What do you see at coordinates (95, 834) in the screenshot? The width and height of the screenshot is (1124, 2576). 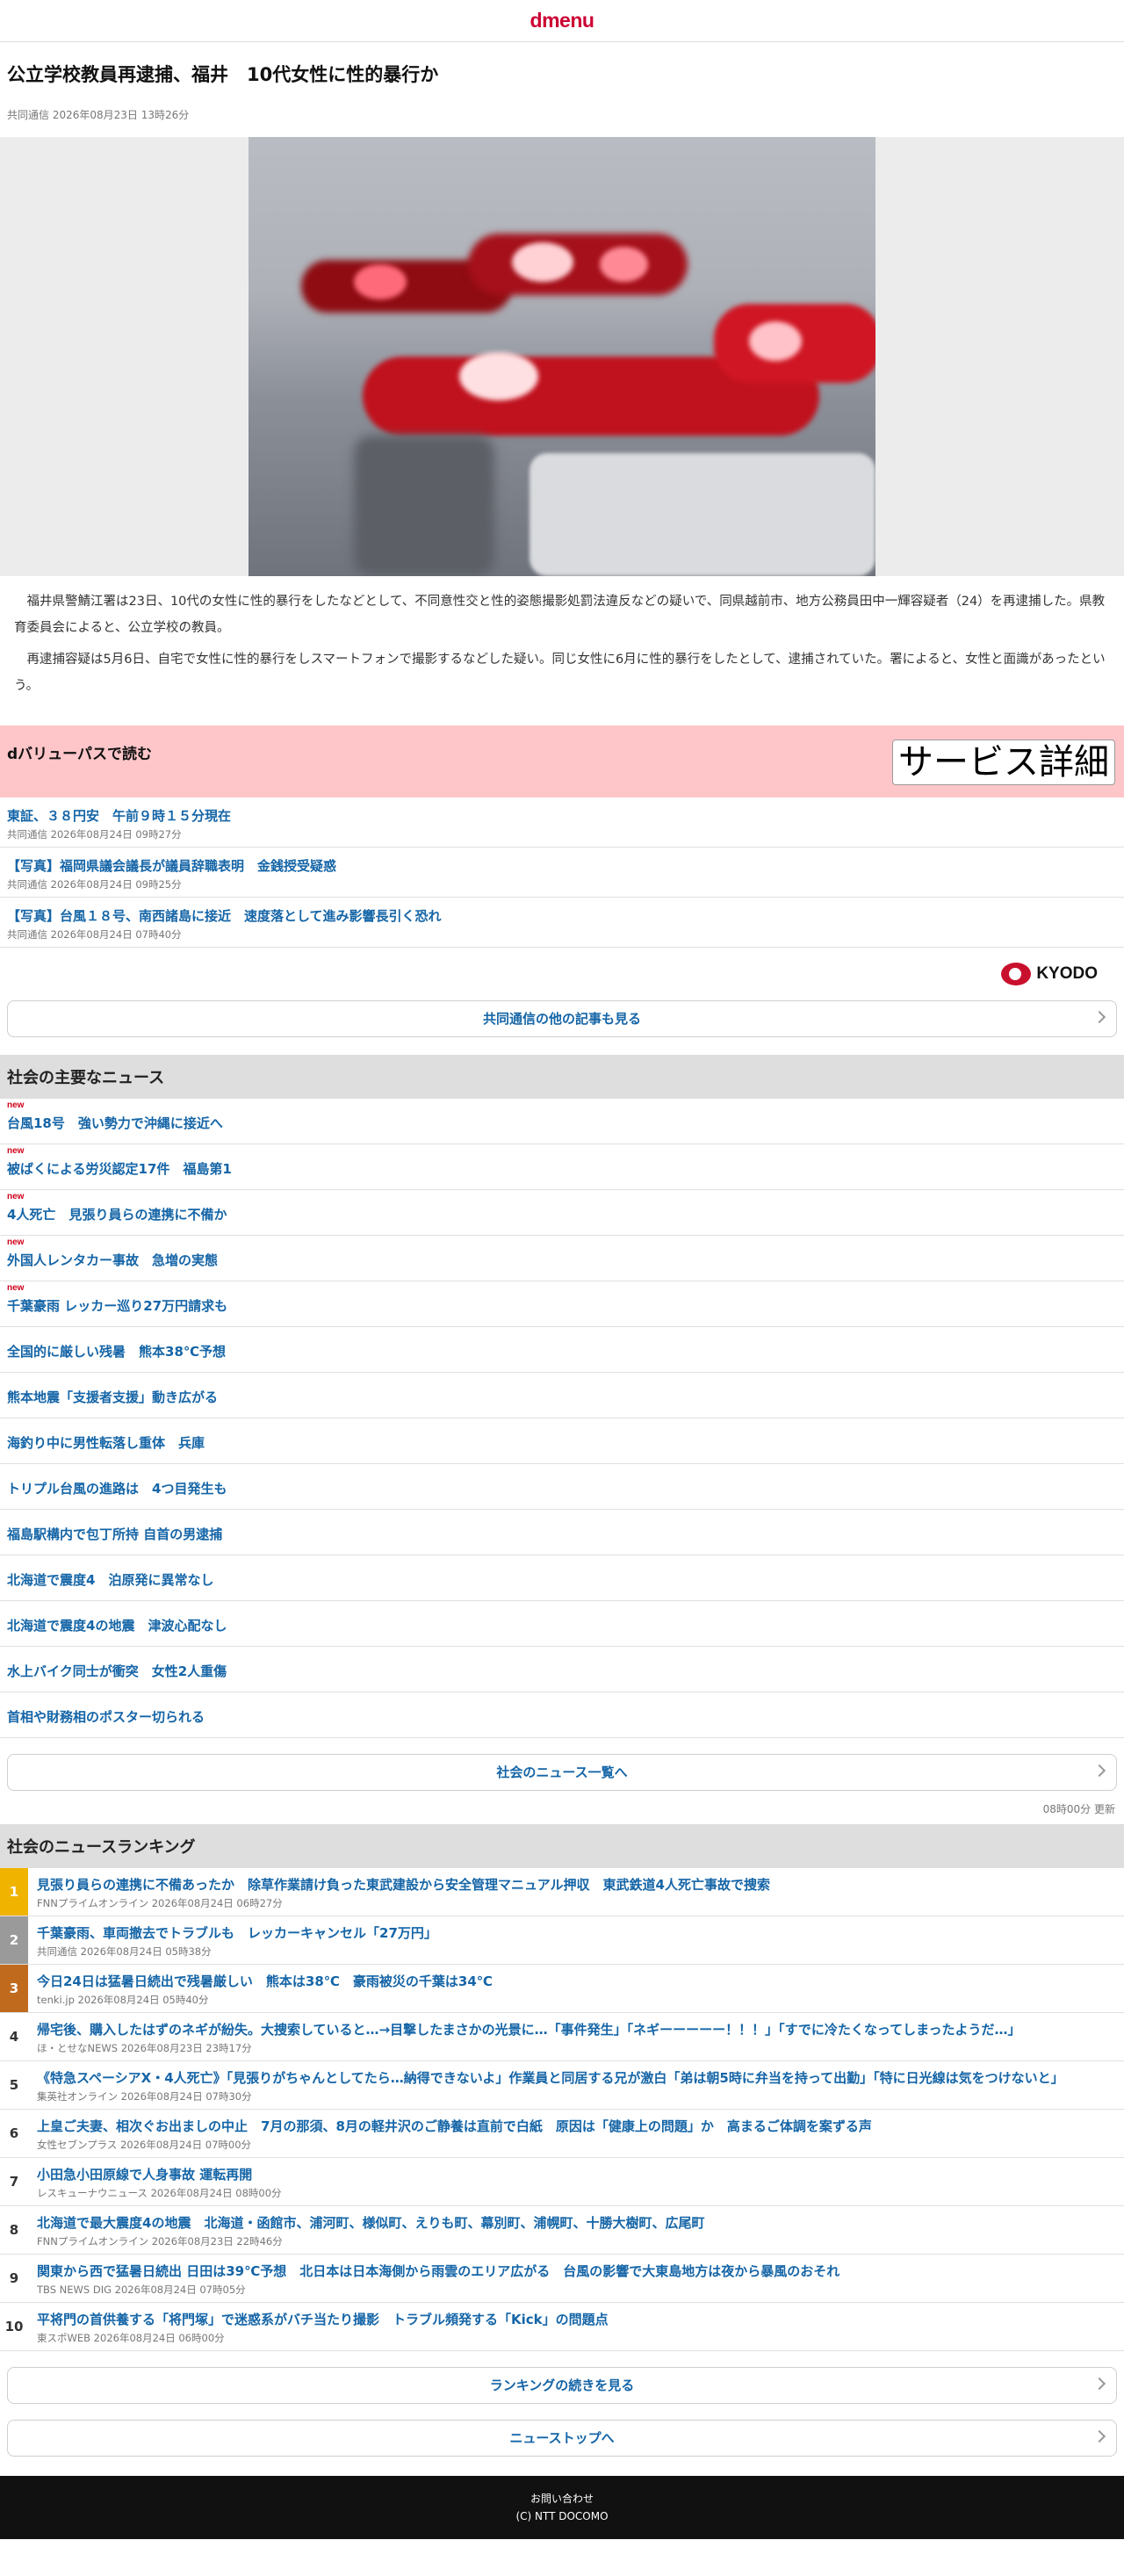 I see `related-article-meta: 共同通信 2026年08月24日 09時27分` at bounding box center [95, 834].